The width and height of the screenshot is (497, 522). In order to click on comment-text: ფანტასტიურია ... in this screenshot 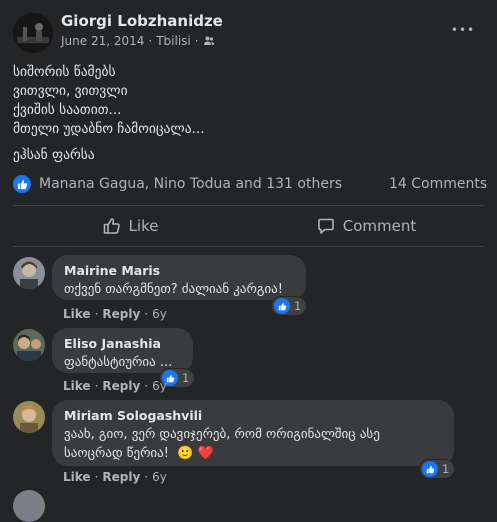, I will do `click(118, 362)`.